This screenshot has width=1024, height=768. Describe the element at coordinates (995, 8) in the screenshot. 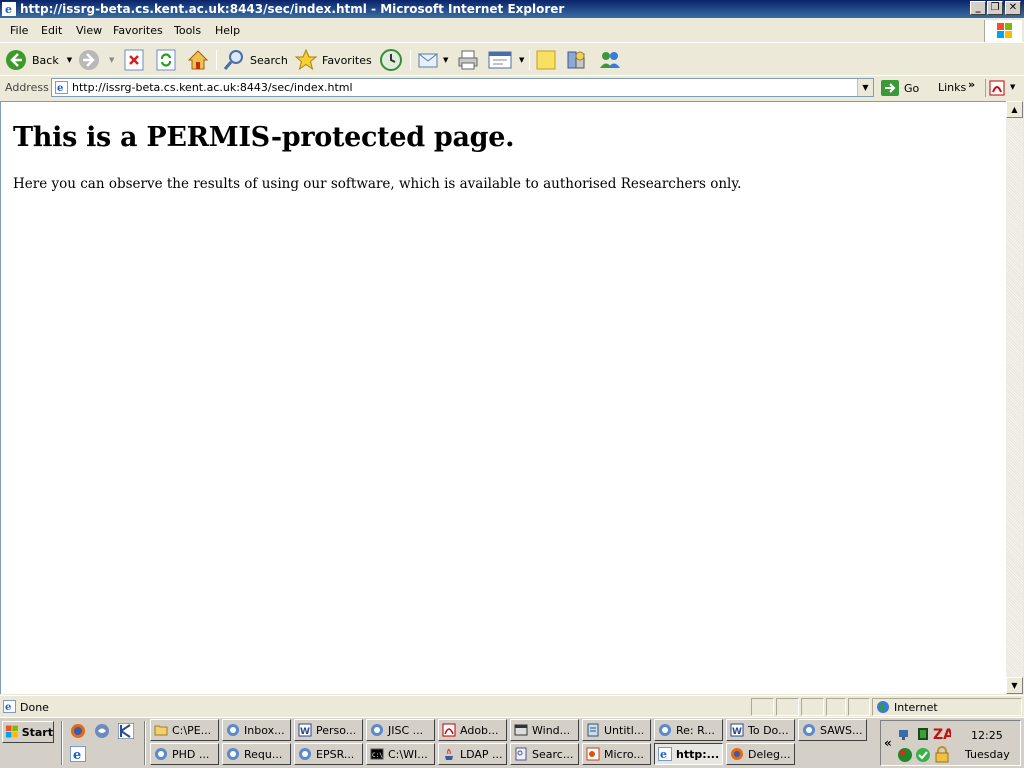

I see `restore-button: ❐` at that location.